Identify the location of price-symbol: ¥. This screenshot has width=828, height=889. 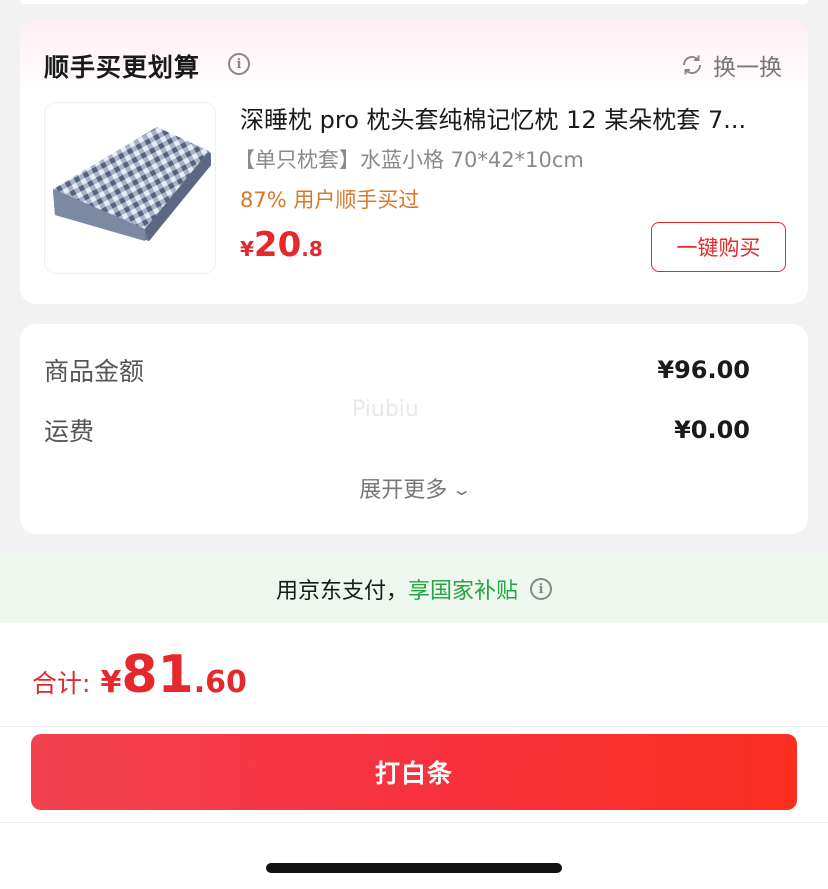
(247, 249).